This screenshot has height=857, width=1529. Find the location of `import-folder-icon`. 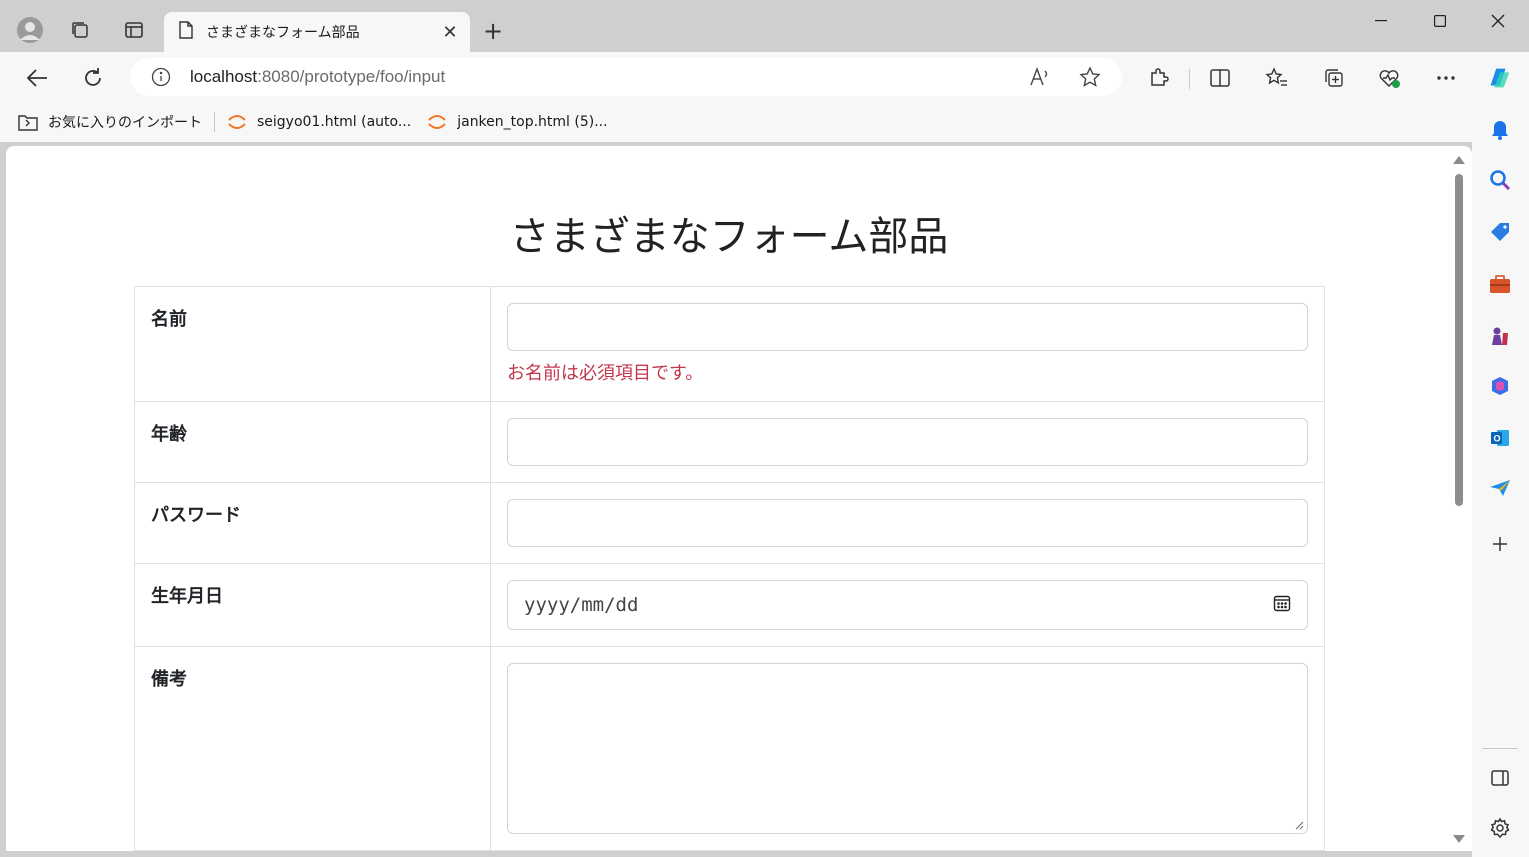

import-folder-icon is located at coordinates (28, 122).